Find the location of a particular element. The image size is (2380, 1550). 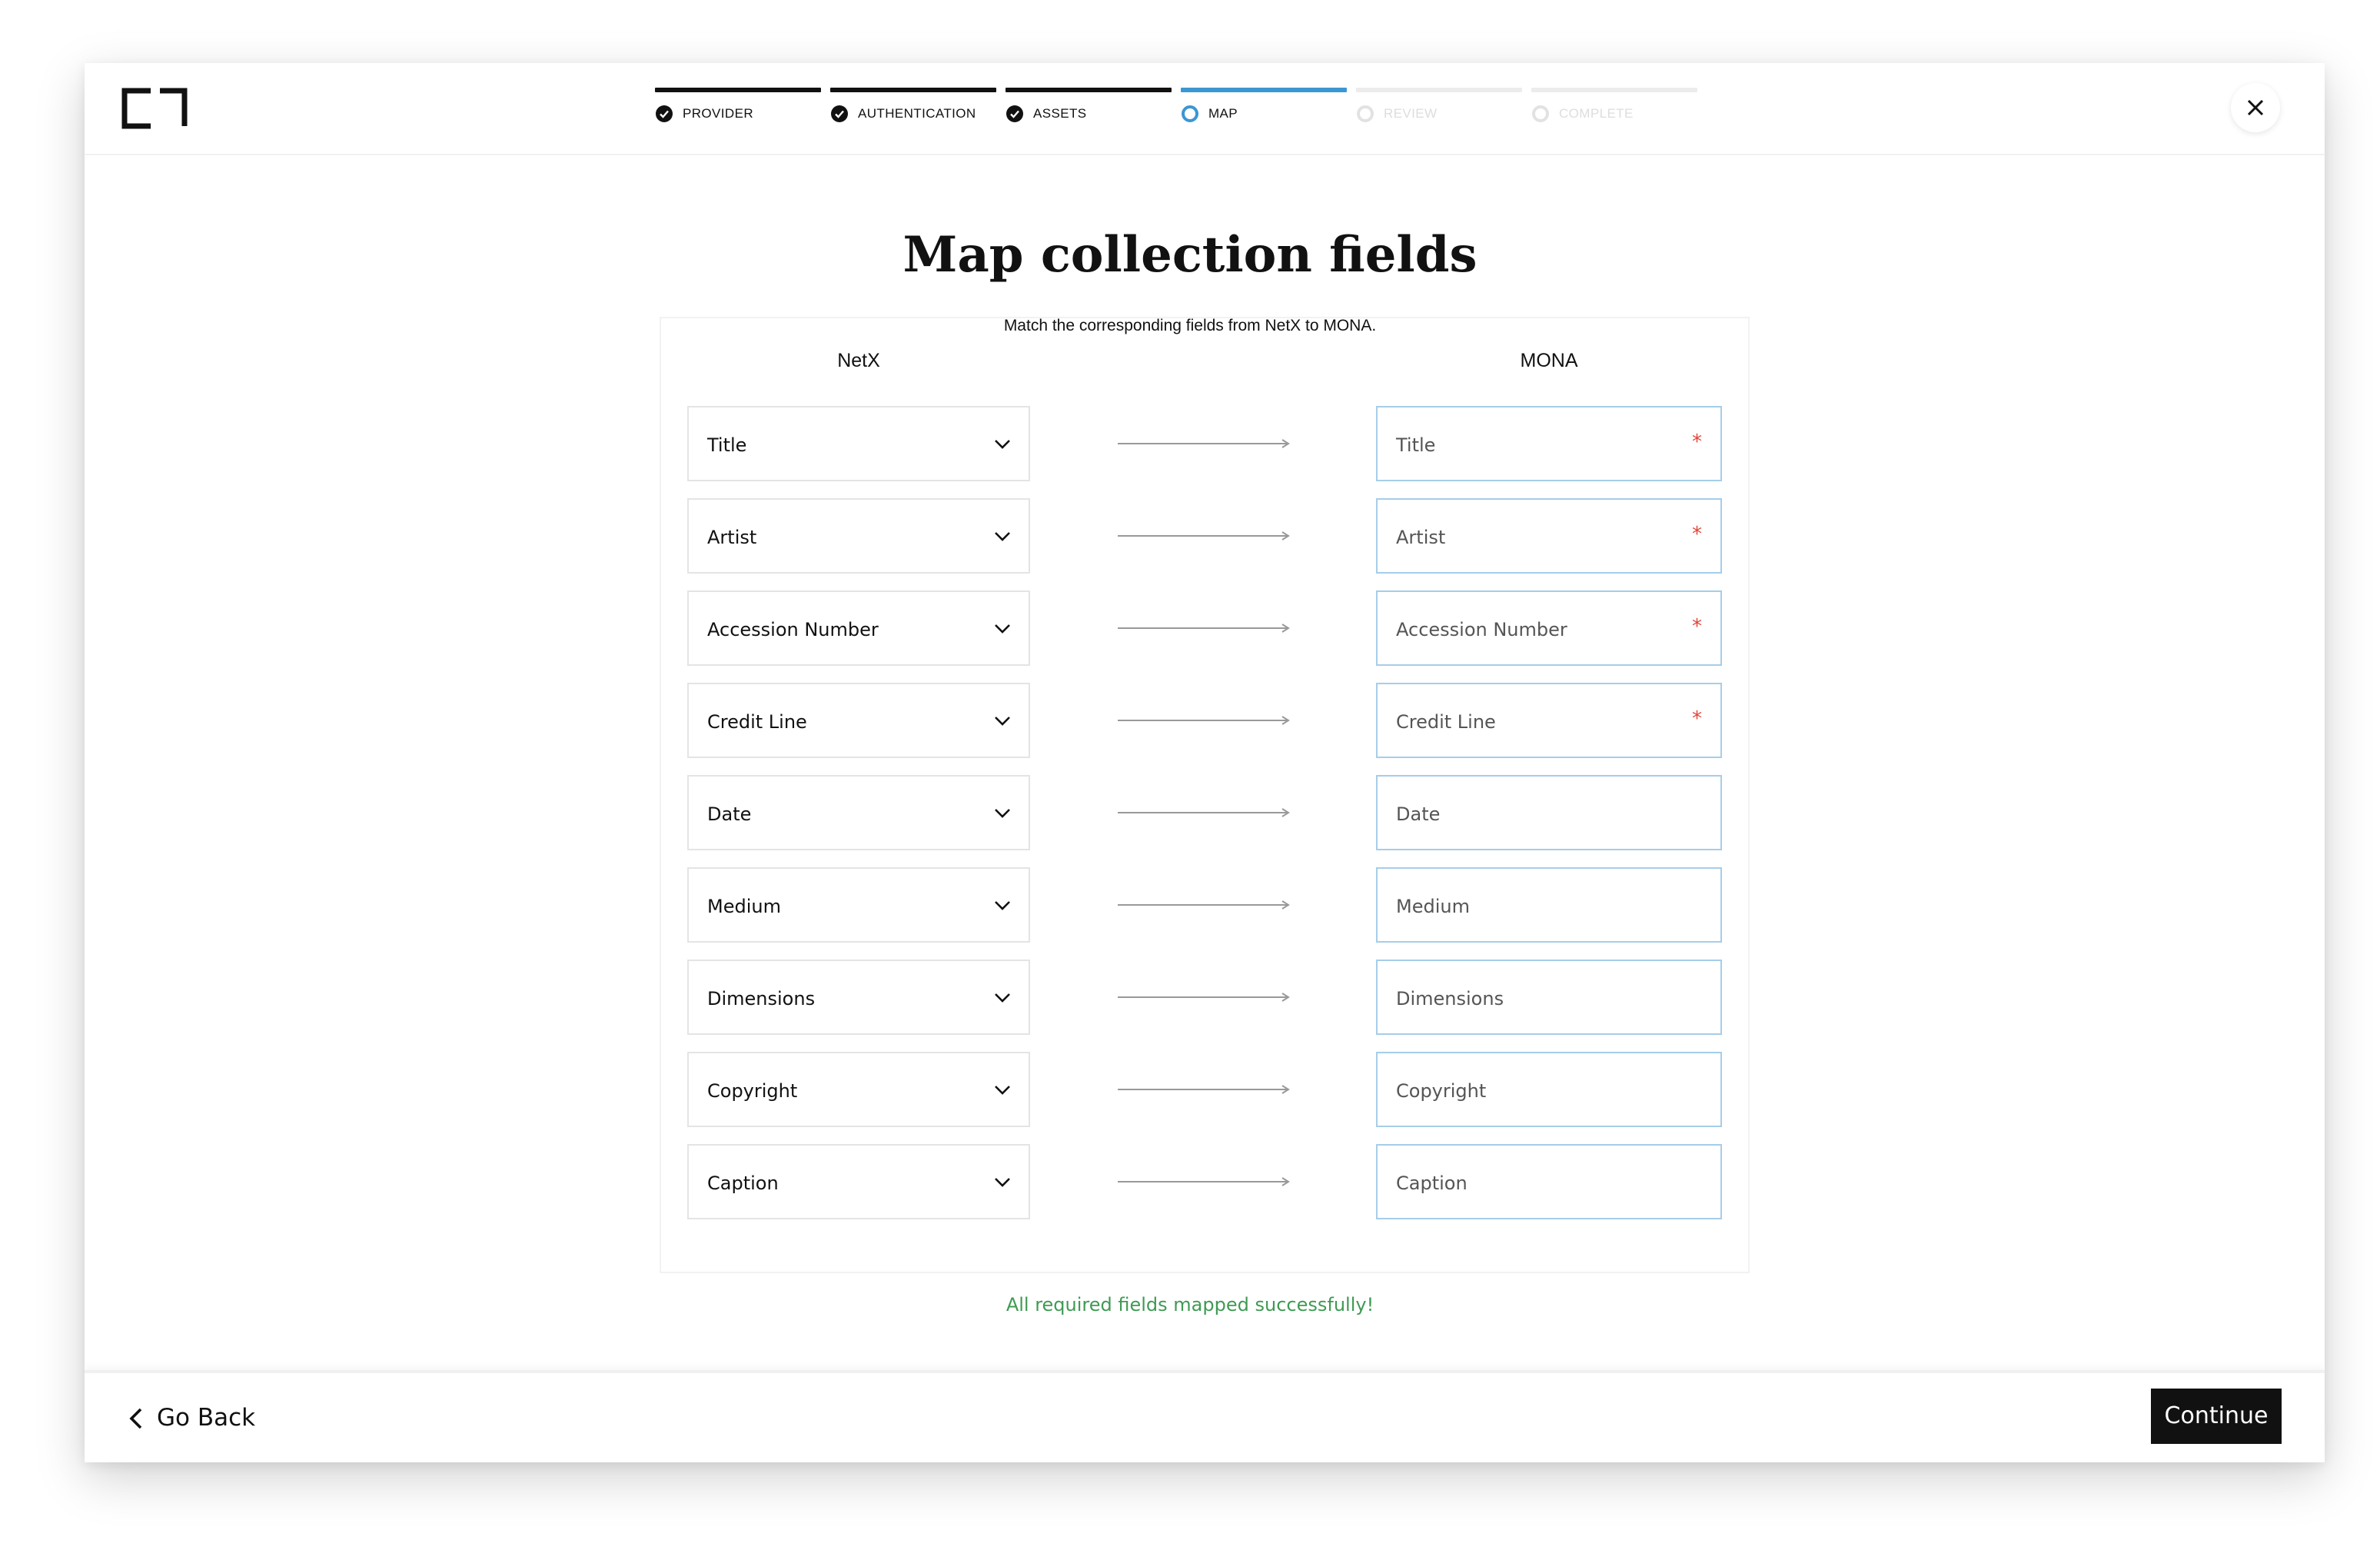

source-field-value: Date is located at coordinates (729, 814).